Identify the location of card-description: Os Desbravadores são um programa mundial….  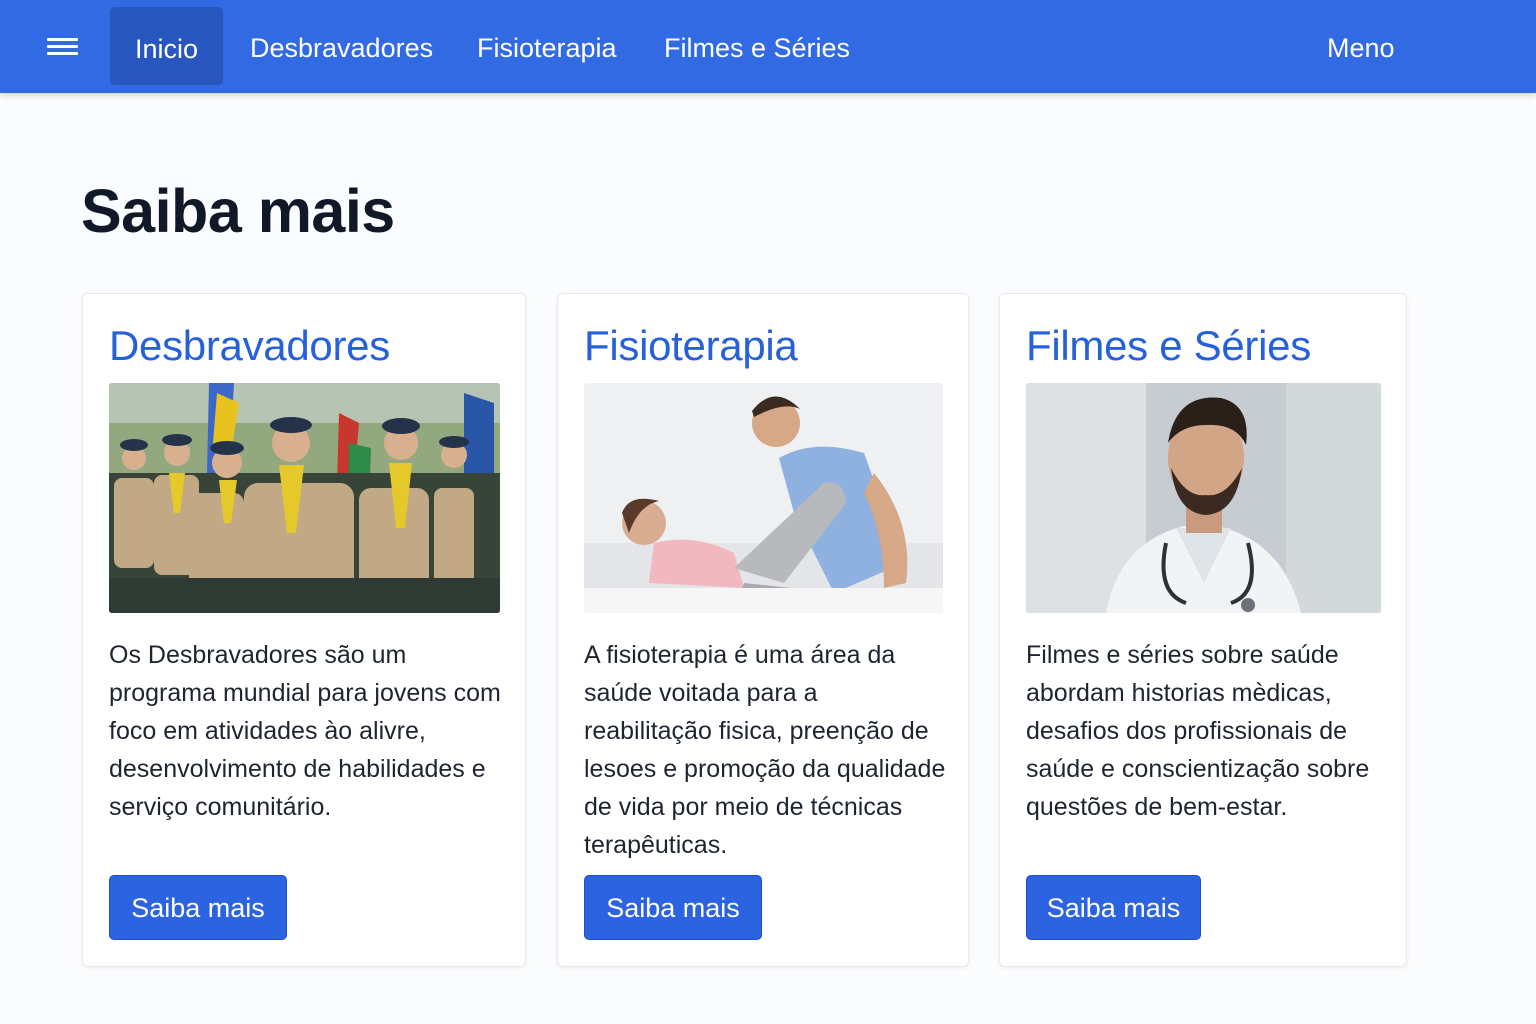
(305, 731).